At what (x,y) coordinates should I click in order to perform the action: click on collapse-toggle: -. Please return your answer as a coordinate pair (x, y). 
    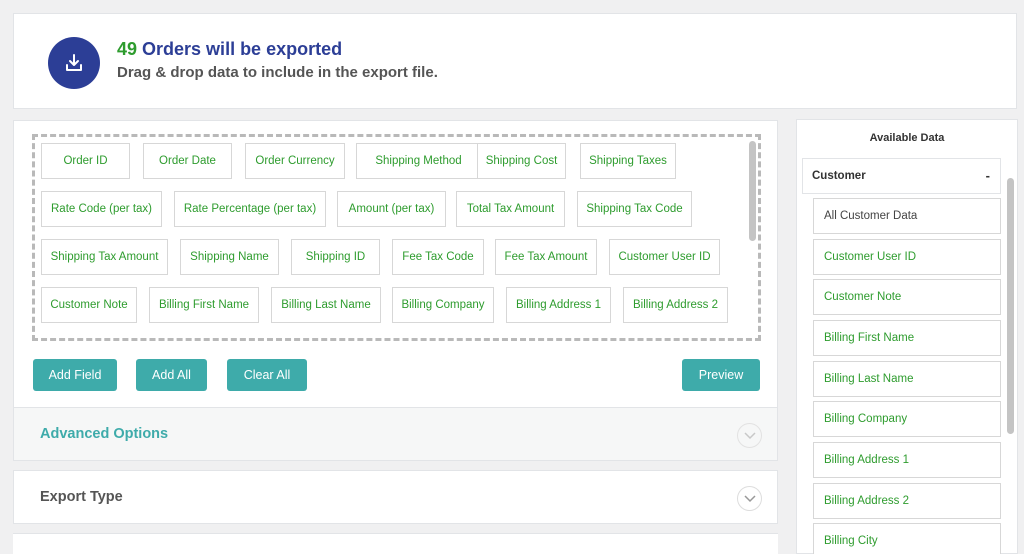
    Looking at the image, I should click on (988, 175).